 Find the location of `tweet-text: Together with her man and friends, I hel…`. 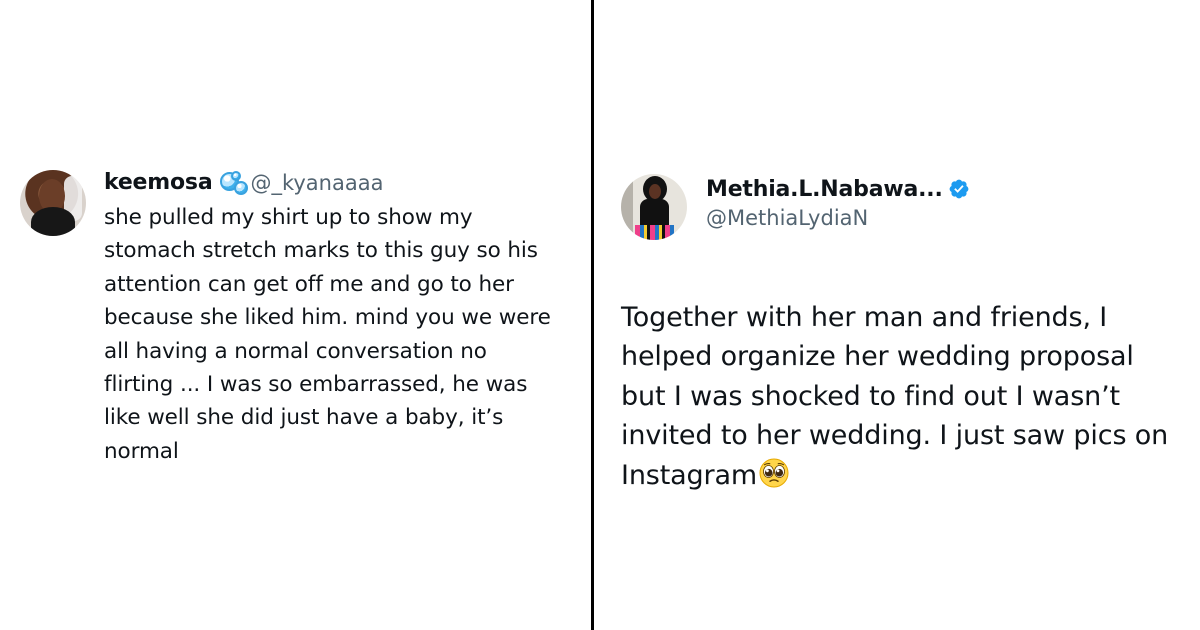

tweet-text: Together with her man and friends, I hel… is located at coordinates (895, 396).